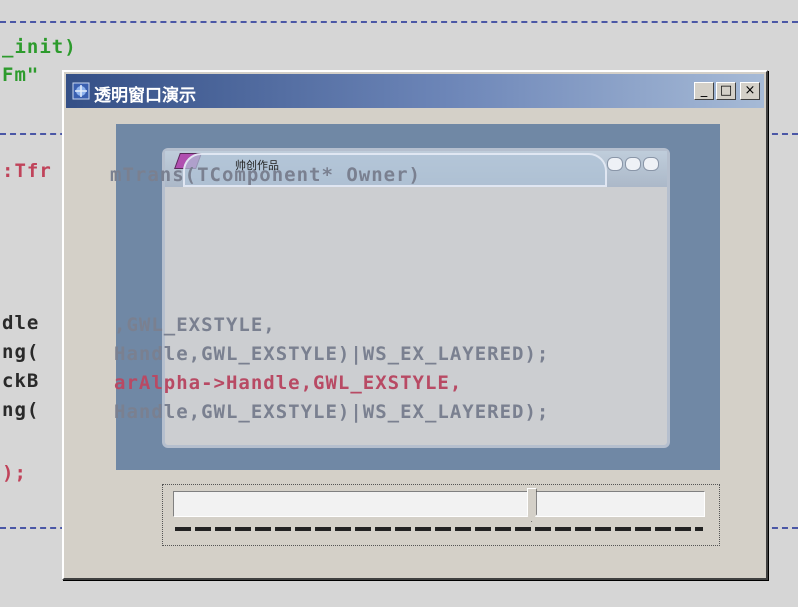  What do you see at coordinates (27, 171) in the screenshot?
I see `code-line: :Tfr` at bounding box center [27, 171].